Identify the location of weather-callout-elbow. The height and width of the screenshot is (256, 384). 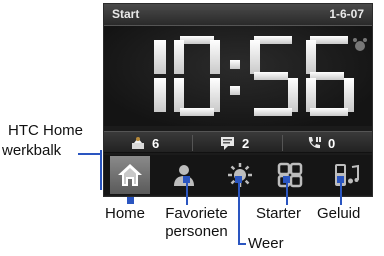
(242, 244).